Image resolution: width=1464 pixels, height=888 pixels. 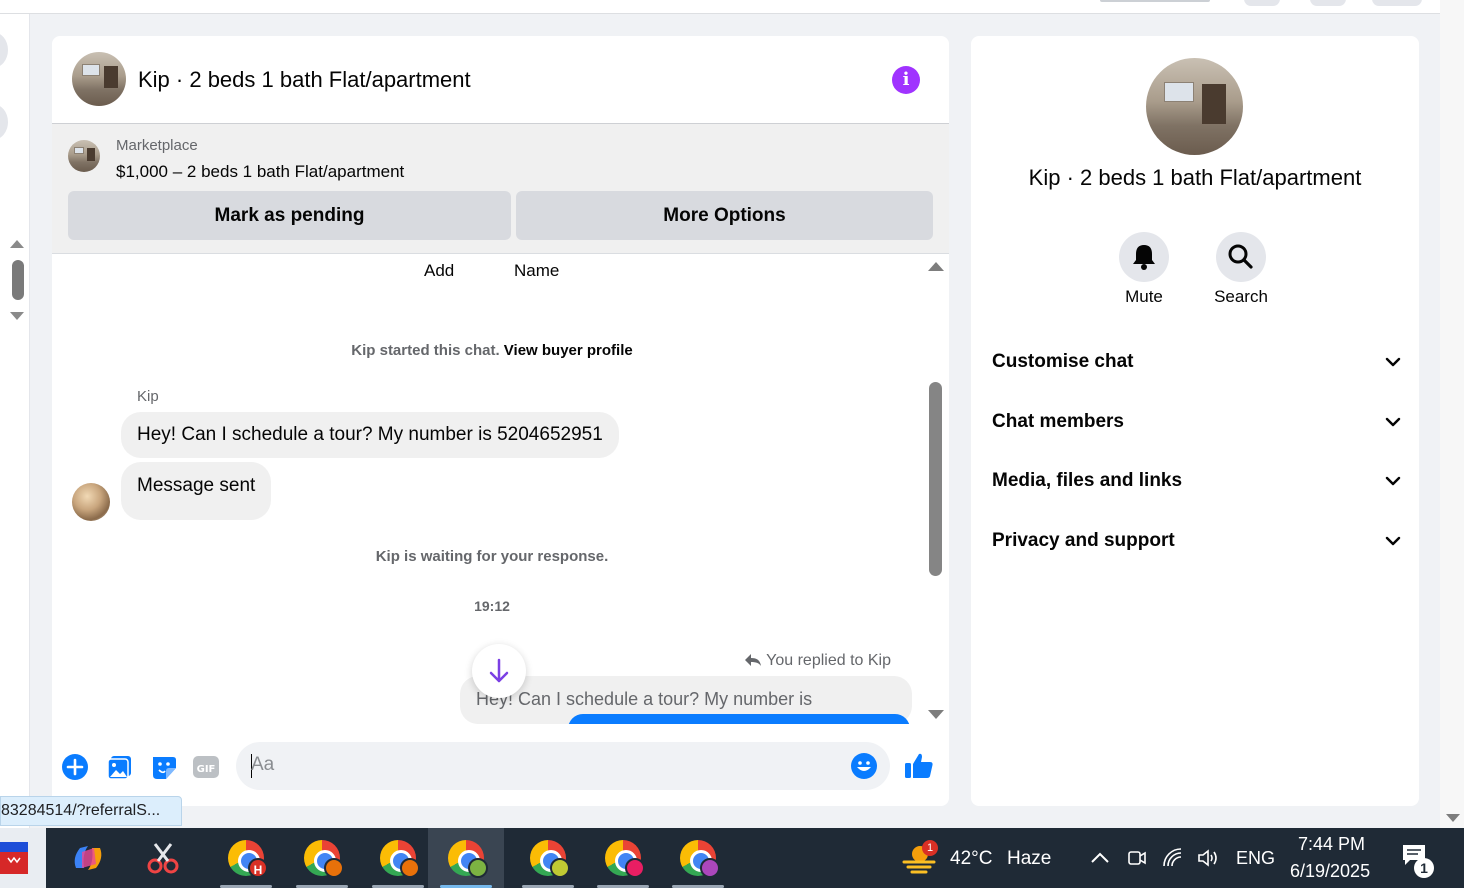 What do you see at coordinates (1087, 480) in the screenshot?
I see `section-label: Media, files and links` at bounding box center [1087, 480].